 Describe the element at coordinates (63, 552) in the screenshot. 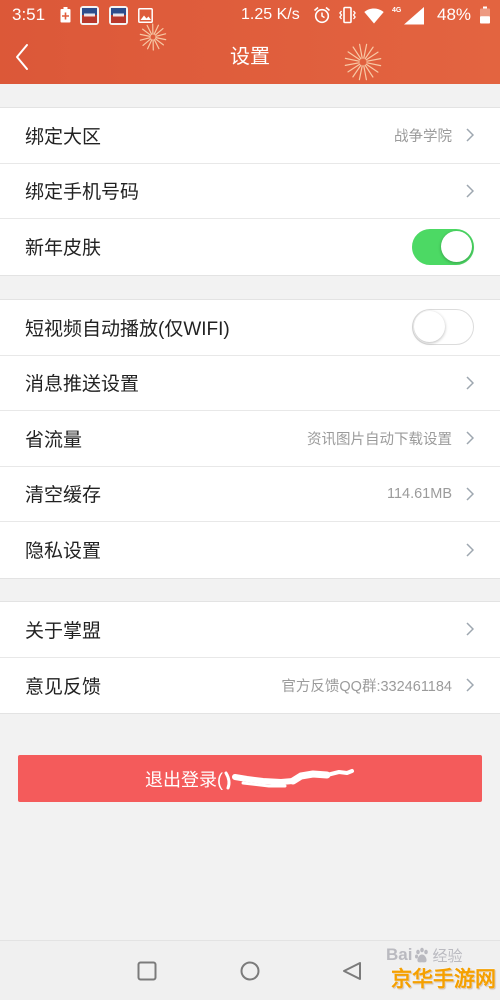

I see `row-label: 隐私设置` at that location.